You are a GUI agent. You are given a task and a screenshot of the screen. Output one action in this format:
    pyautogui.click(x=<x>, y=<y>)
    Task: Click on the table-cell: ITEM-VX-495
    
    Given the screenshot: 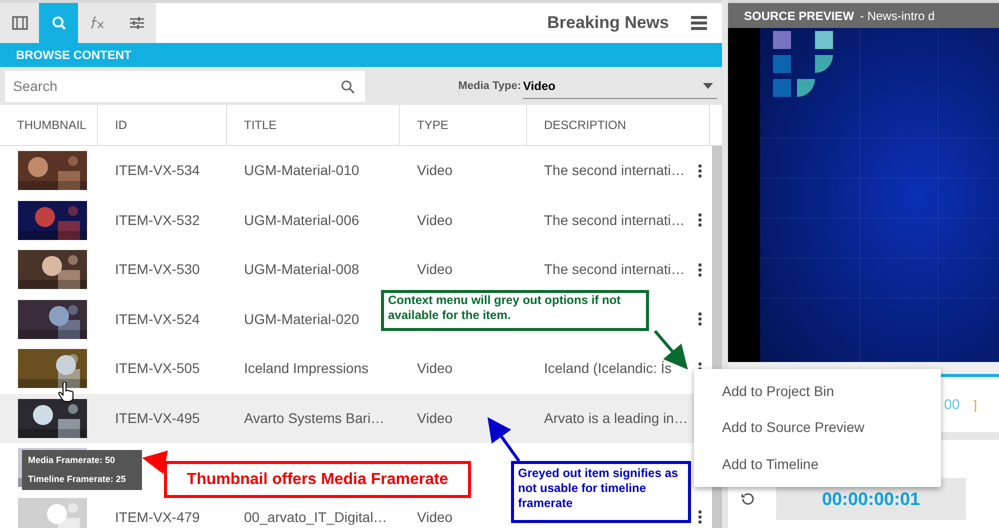 What is the action you would take?
    pyautogui.click(x=157, y=418)
    